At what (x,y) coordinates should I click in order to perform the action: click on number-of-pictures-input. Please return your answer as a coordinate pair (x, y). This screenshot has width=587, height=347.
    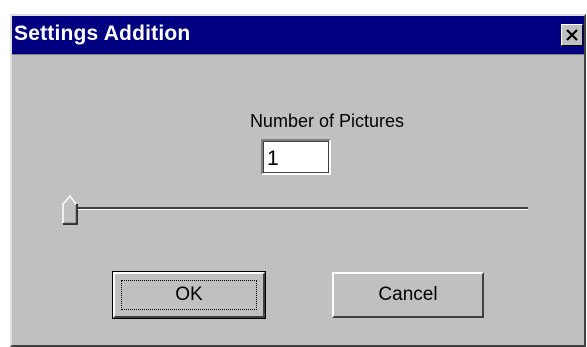
    Looking at the image, I should click on (296, 157).